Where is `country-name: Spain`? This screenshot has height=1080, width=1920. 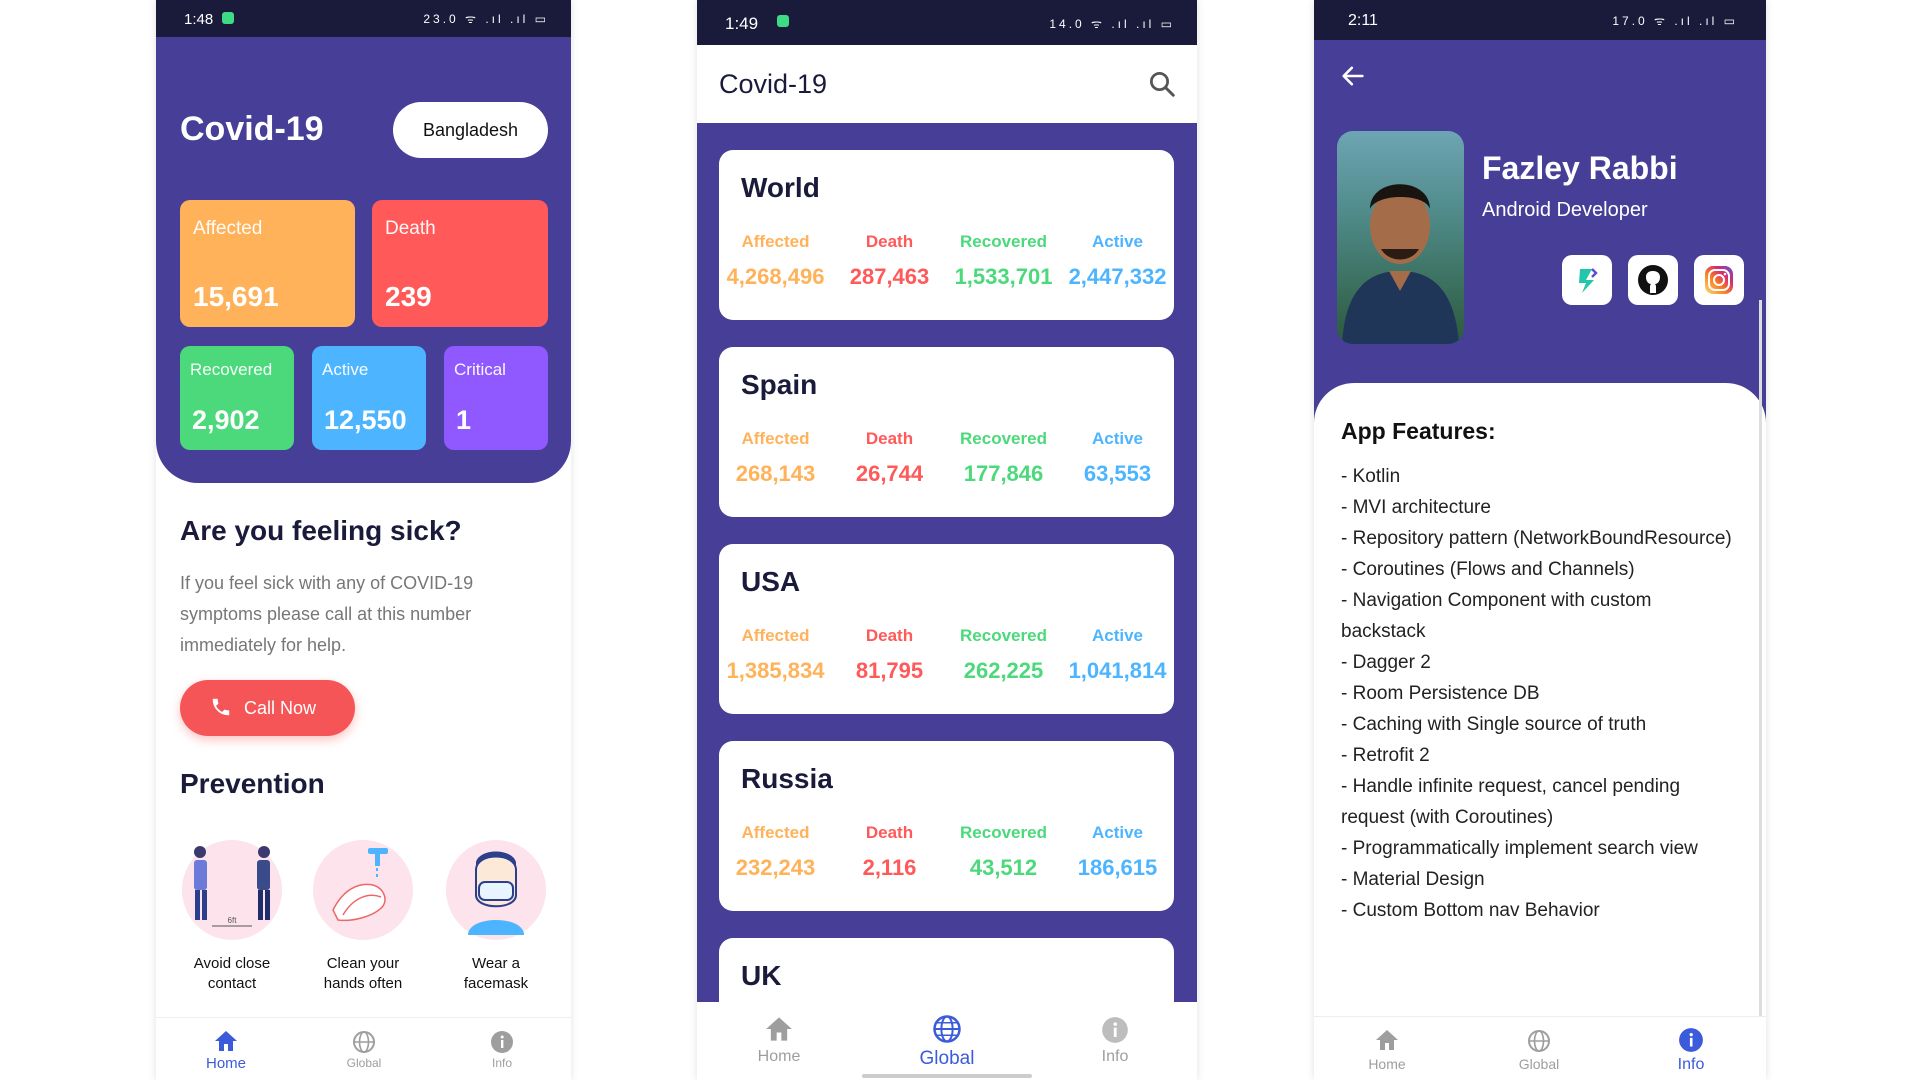 country-name: Spain is located at coordinates (779, 384).